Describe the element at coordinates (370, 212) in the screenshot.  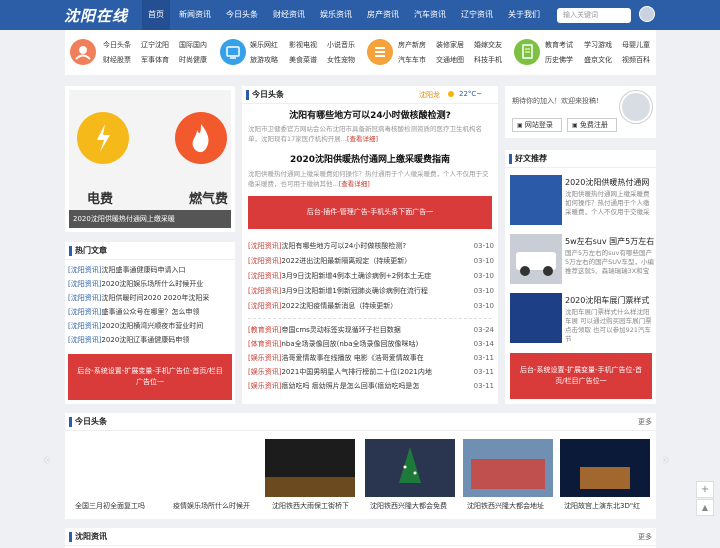
I see `ad-slot-center: 后台-插件-管理广告-手机头条下面广告一` at that location.